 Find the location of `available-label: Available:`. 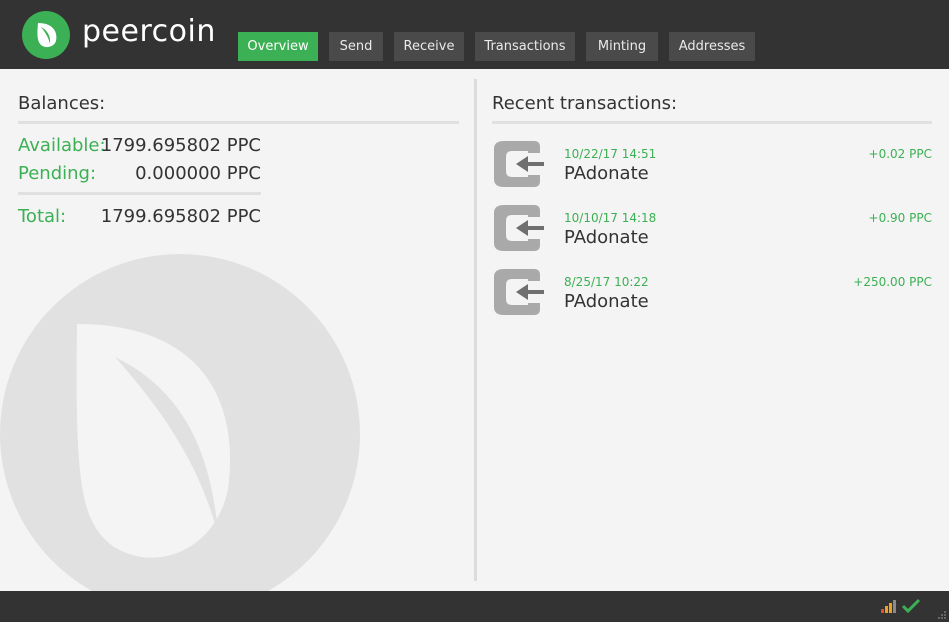

available-label: Available: is located at coordinates (62, 145).